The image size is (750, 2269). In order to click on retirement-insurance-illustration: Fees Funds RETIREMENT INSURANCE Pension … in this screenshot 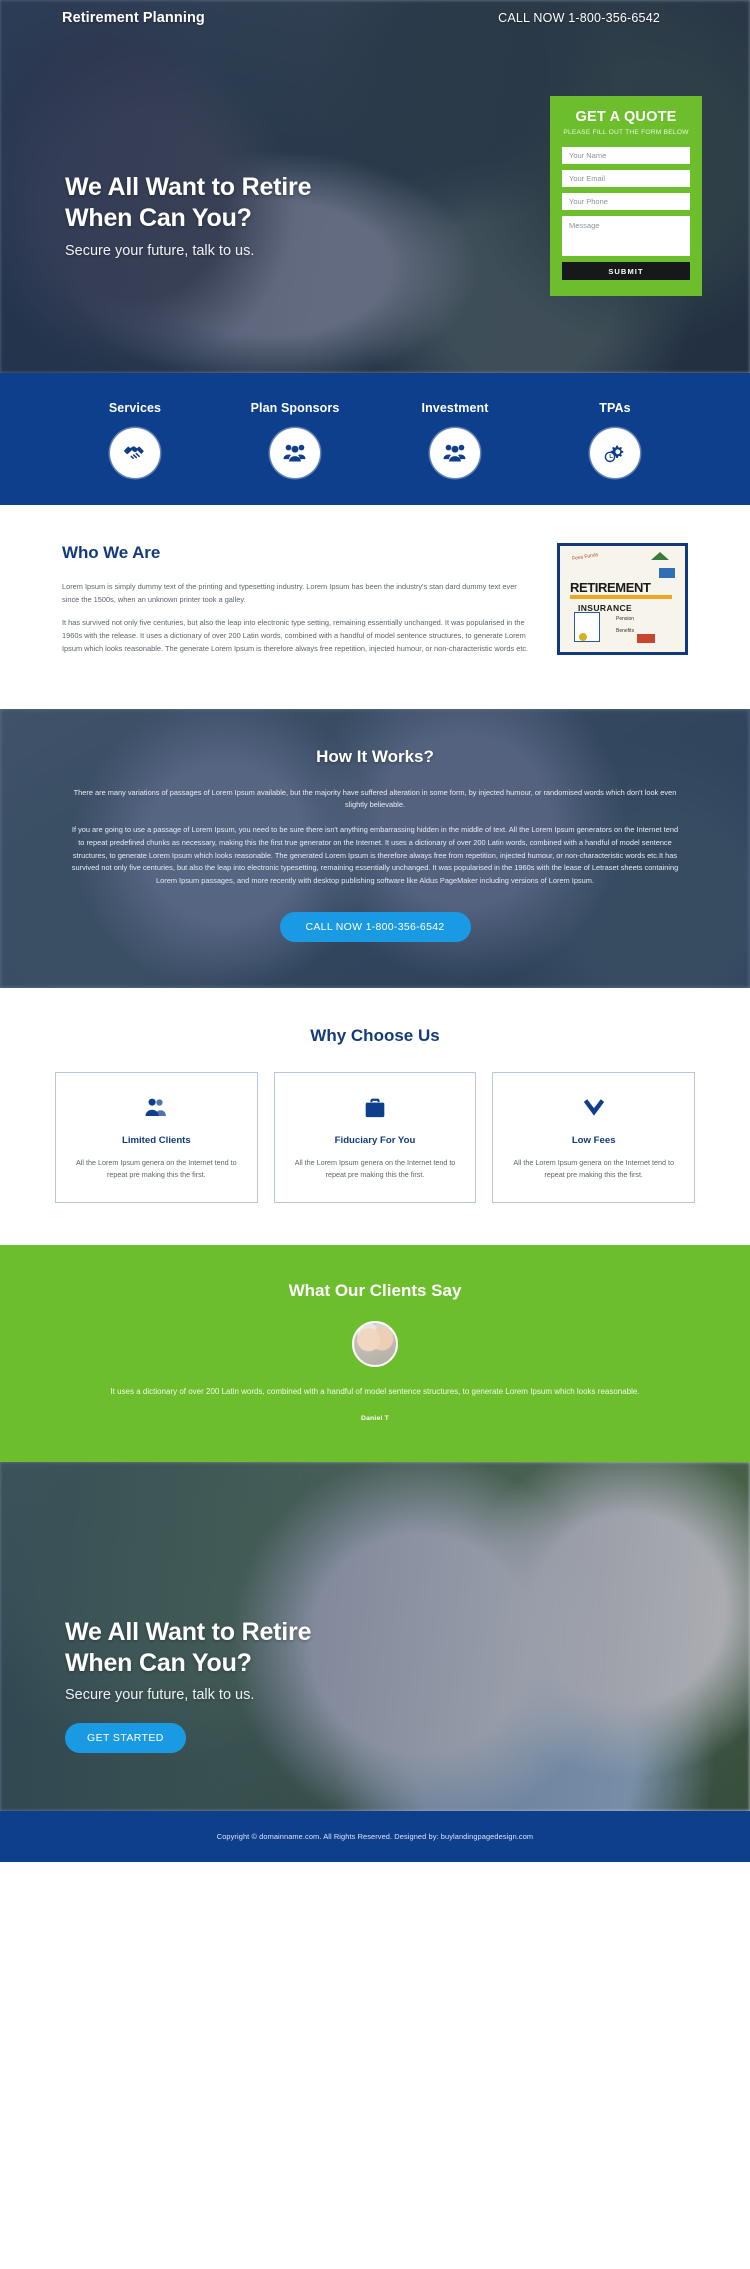, I will do `click(622, 599)`.